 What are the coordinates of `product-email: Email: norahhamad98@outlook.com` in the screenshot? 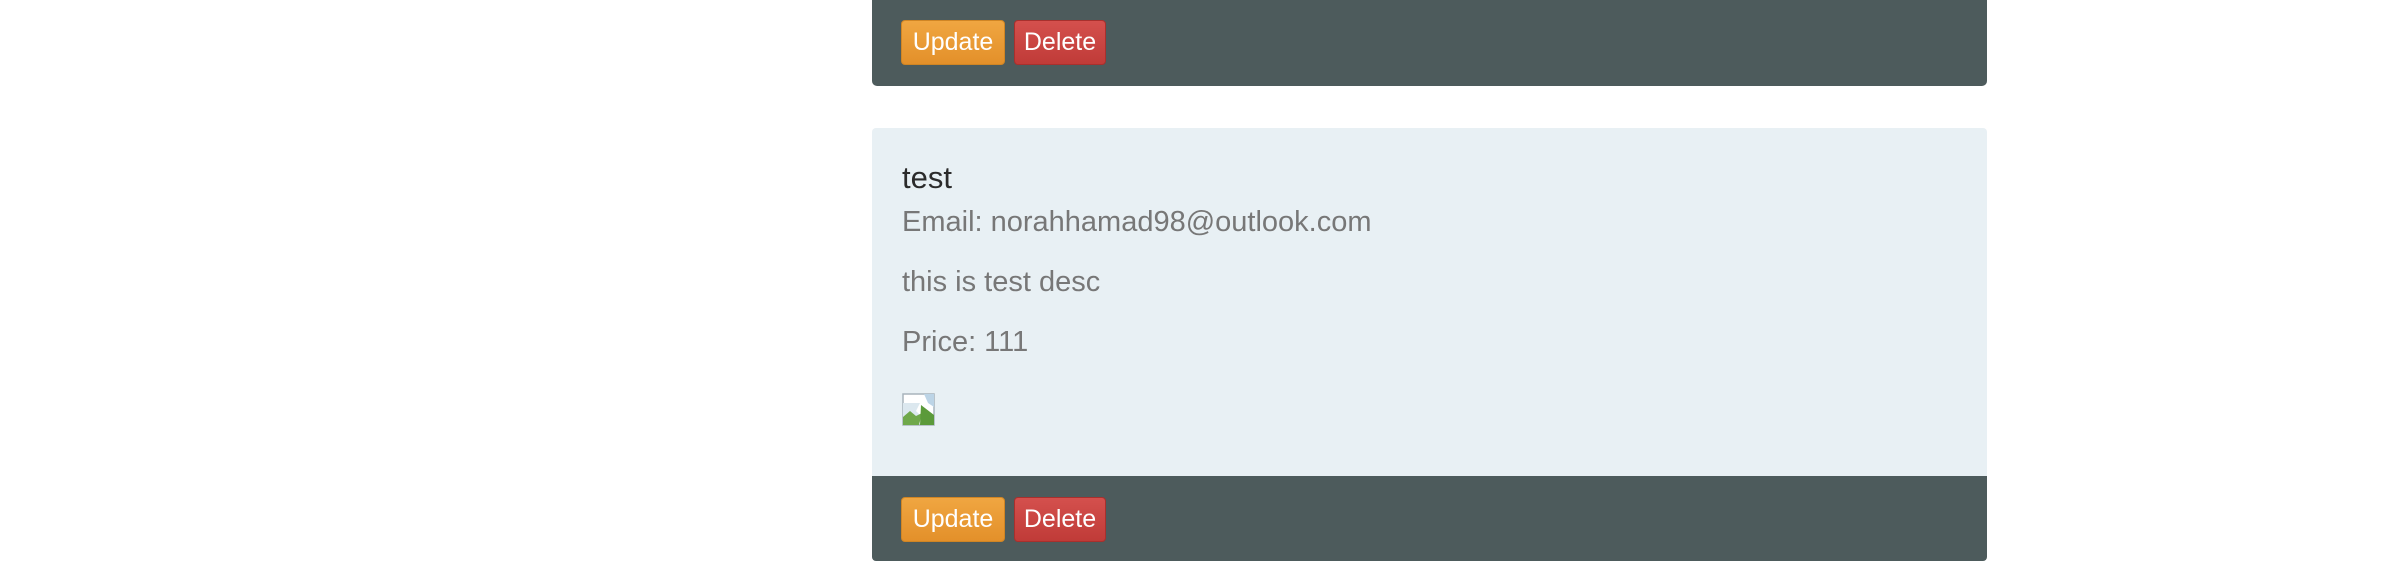 It's located at (1137, 222).